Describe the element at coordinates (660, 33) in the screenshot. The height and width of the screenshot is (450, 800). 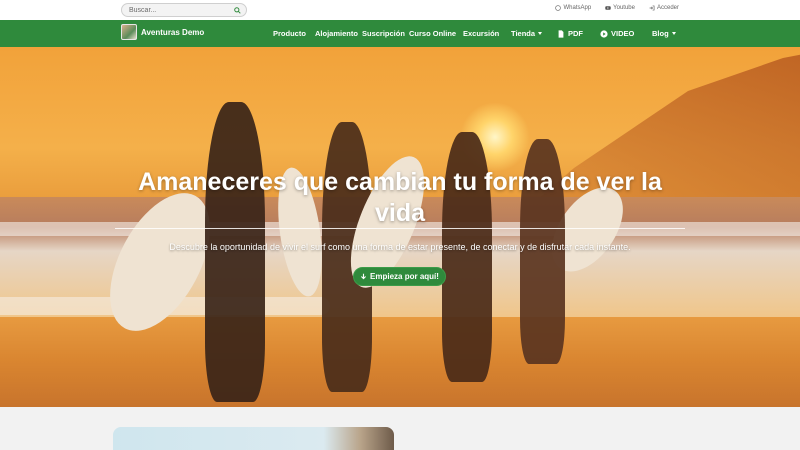
I see `nav-item-label: Blog` at that location.